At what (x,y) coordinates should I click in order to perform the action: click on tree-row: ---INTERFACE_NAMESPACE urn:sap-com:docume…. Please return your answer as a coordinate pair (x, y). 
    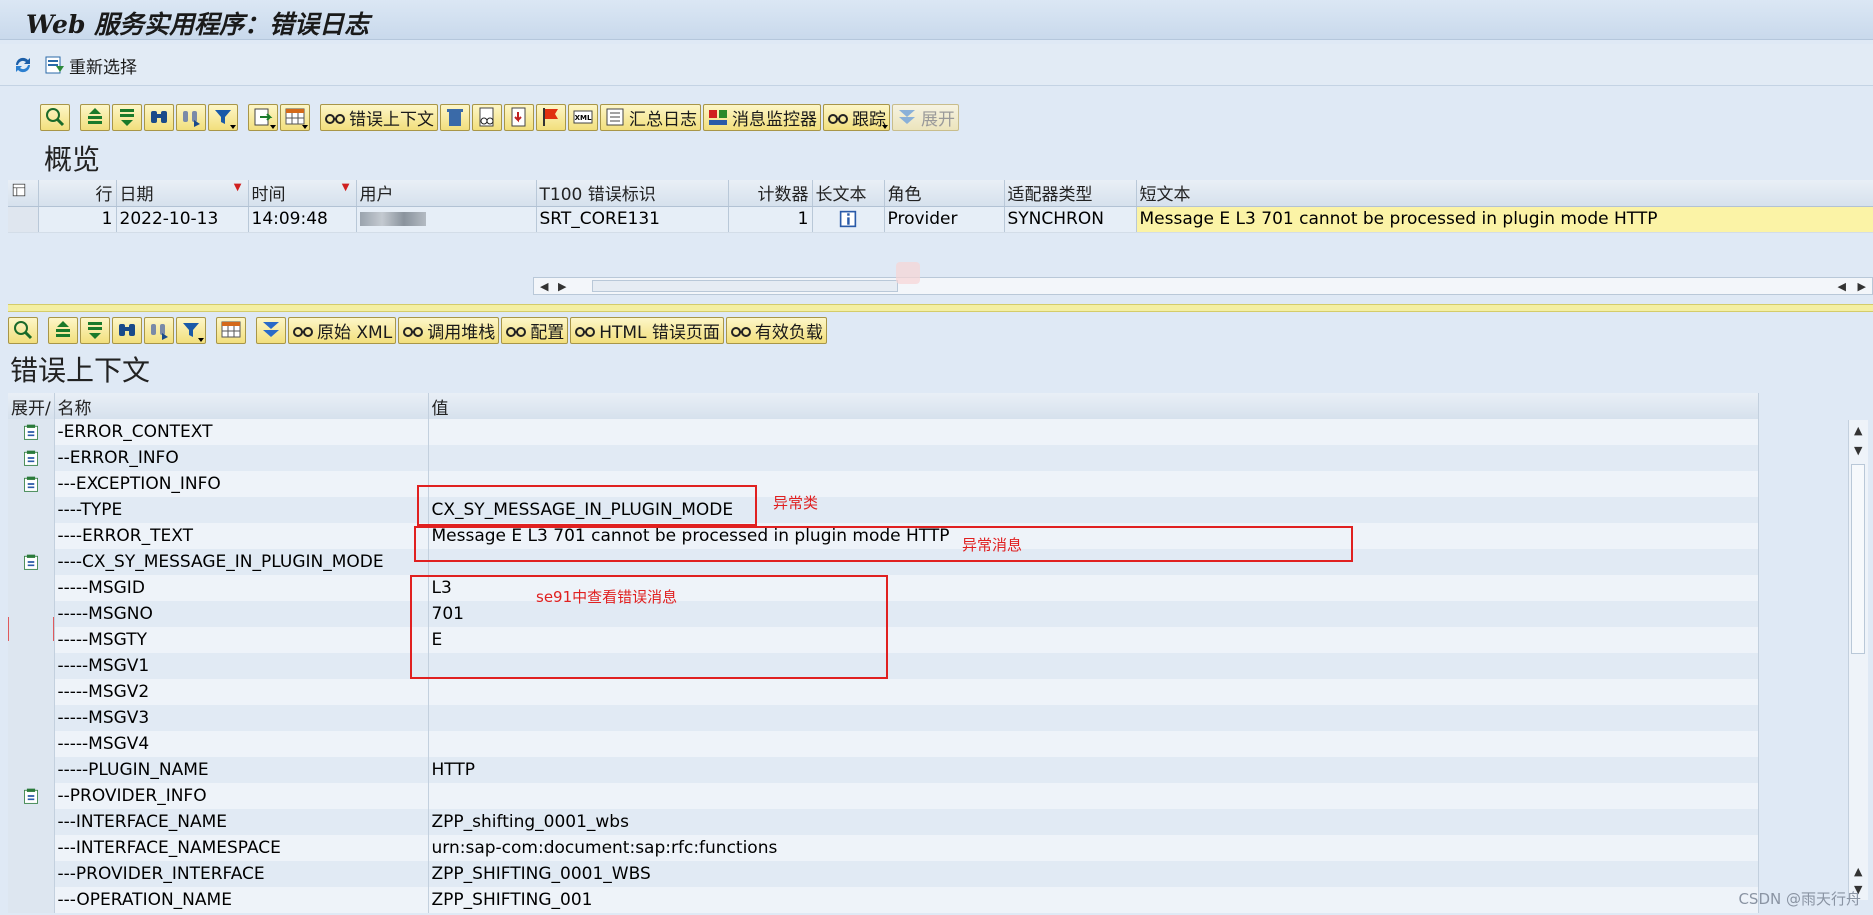
    Looking at the image, I should click on (883, 848).